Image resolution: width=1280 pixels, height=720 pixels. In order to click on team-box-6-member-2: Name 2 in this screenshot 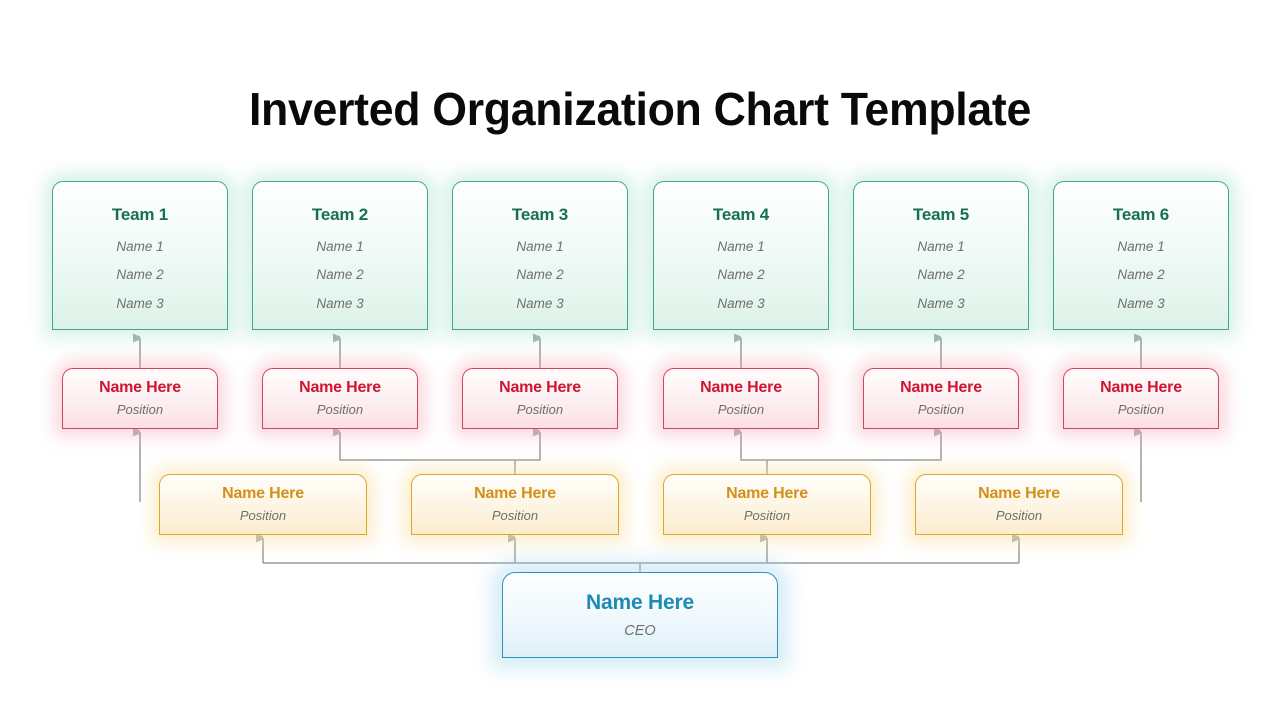, I will do `click(1141, 275)`.